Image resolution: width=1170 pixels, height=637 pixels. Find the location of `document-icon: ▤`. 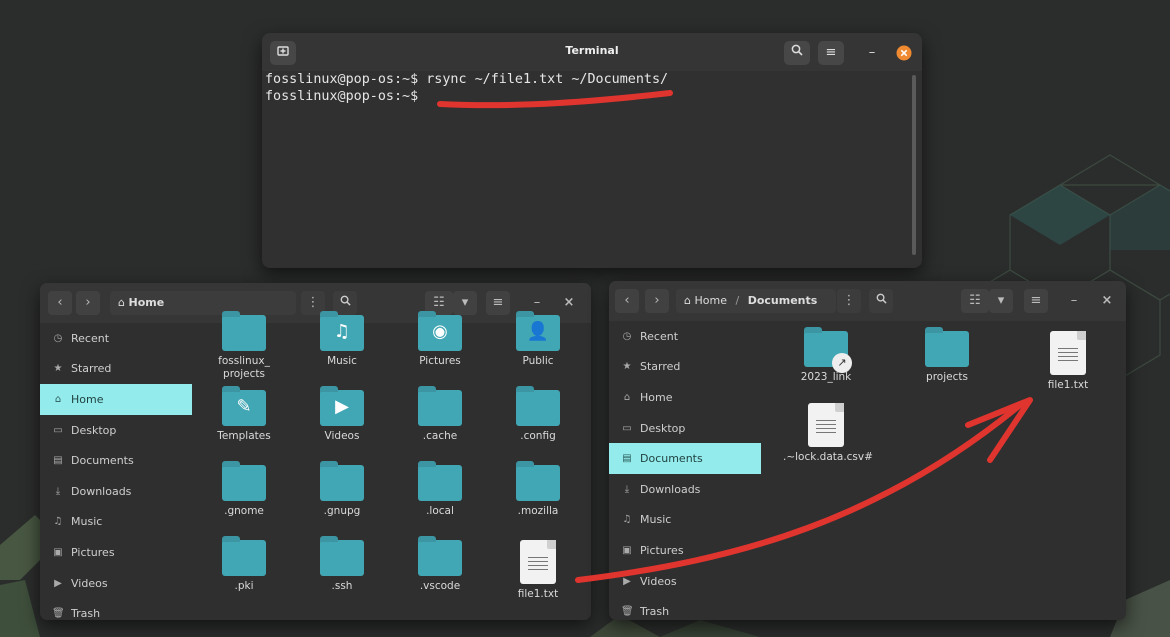

document-icon: ▤ is located at coordinates (627, 459).